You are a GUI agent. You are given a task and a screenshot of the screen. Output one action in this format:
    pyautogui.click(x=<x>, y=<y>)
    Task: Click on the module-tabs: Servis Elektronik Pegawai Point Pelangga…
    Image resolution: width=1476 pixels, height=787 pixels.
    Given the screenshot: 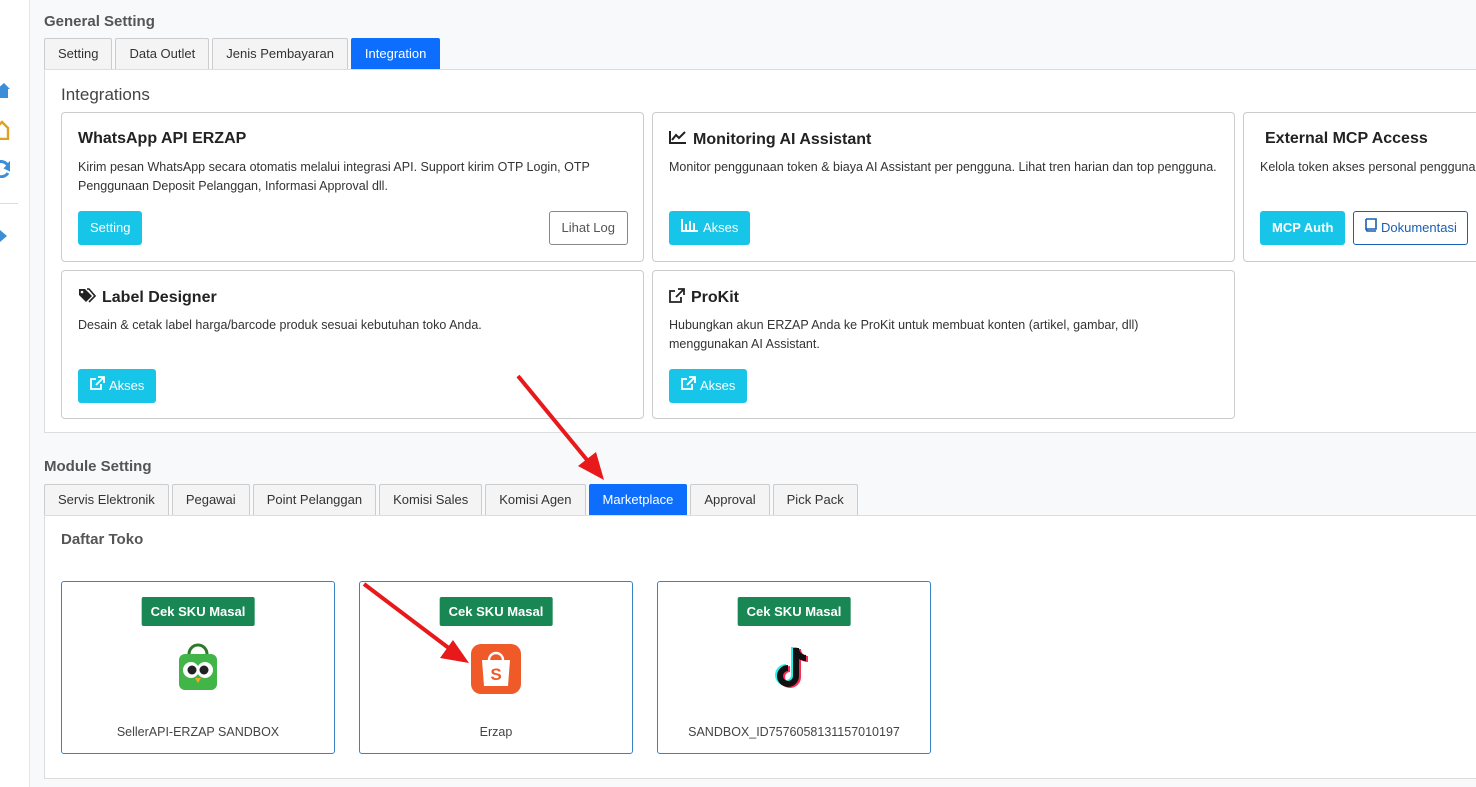 What is the action you would take?
    pyautogui.click(x=452, y=500)
    